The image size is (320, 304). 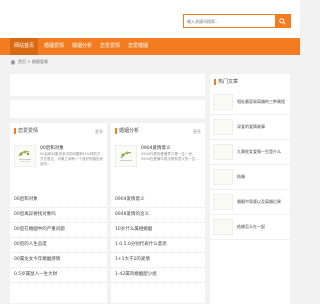 I want to click on banner-area-secondary, so click(x=107, y=109).